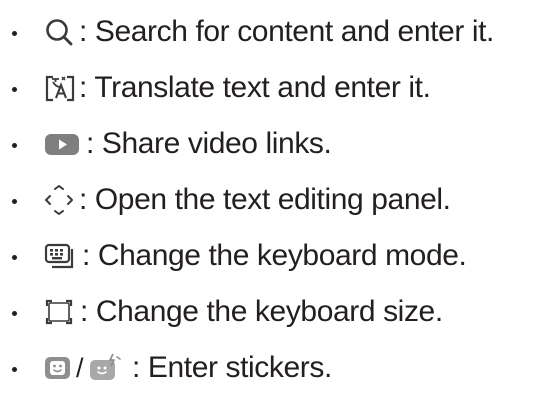  What do you see at coordinates (60, 256) in the screenshot?
I see `keyboard-mode-icon` at bounding box center [60, 256].